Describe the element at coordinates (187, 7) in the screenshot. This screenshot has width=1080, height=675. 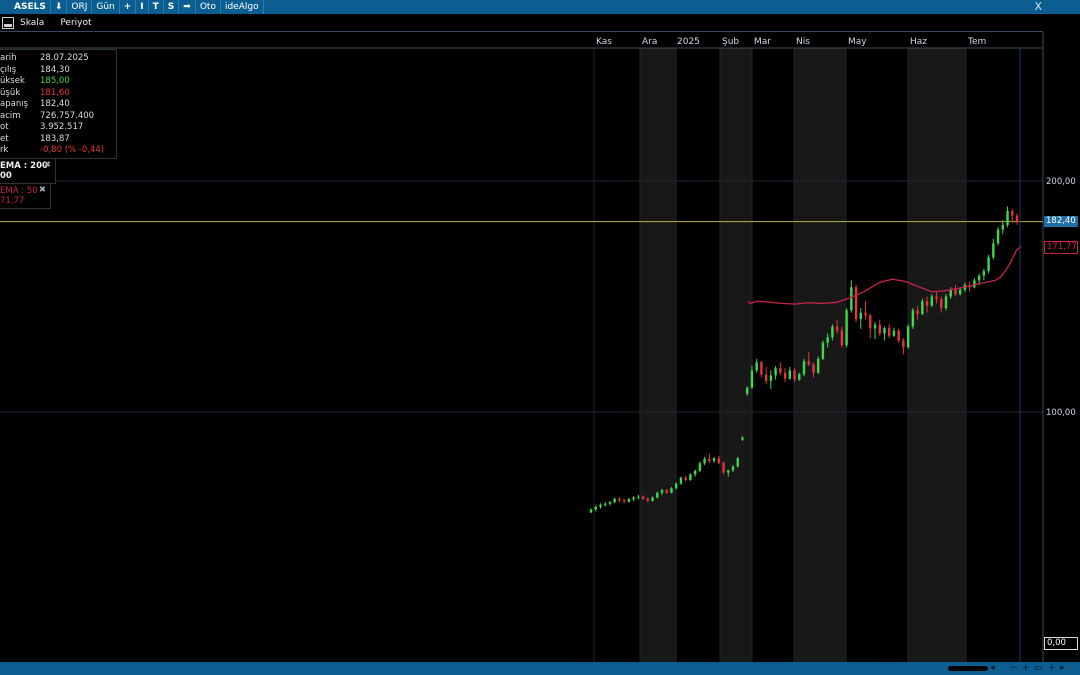
I see `arrow-right-icon: ➡` at that location.